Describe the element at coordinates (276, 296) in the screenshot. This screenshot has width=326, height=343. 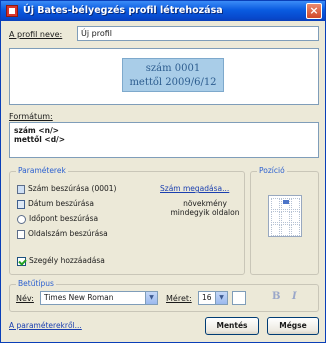
I see `bold-button: B` at that location.